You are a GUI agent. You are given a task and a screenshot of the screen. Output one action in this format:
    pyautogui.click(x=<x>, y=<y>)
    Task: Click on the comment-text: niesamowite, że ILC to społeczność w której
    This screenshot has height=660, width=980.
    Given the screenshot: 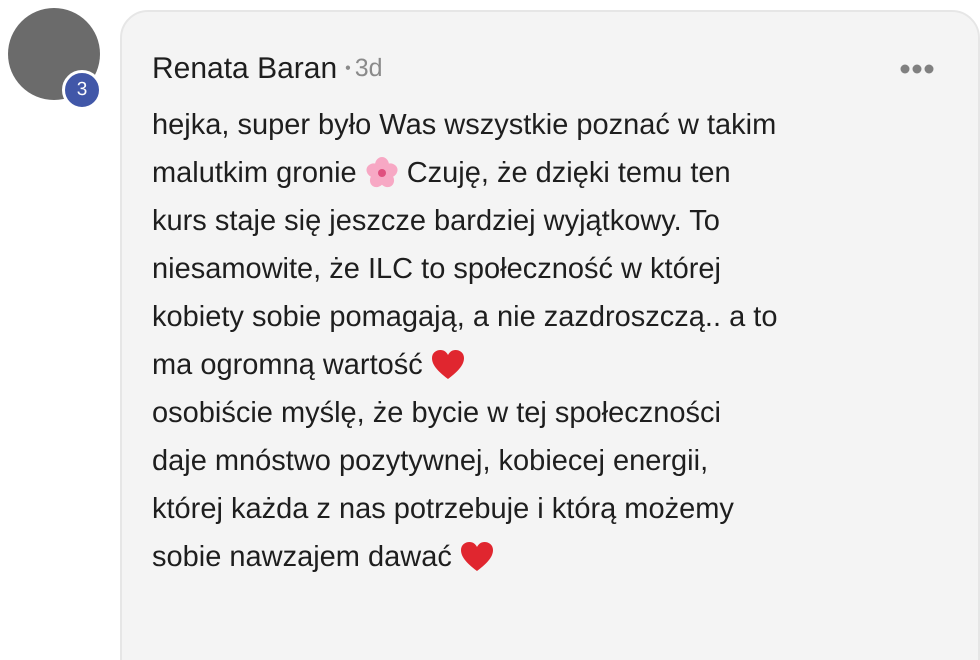 What is the action you would take?
    pyautogui.click(x=436, y=269)
    